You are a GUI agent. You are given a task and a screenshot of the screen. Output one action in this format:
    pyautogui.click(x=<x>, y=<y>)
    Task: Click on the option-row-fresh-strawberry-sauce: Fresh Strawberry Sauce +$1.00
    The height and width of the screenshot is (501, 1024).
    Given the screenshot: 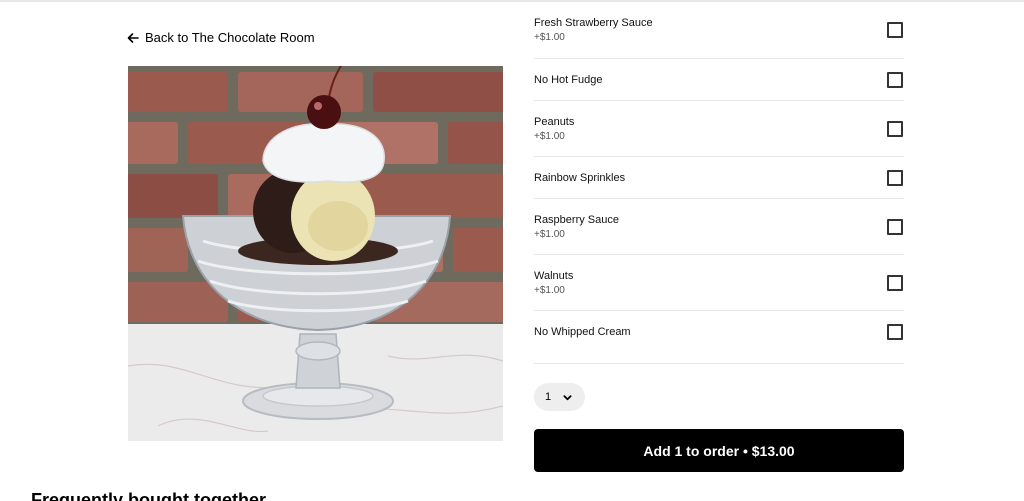 What is the action you would take?
    pyautogui.click(x=719, y=30)
    